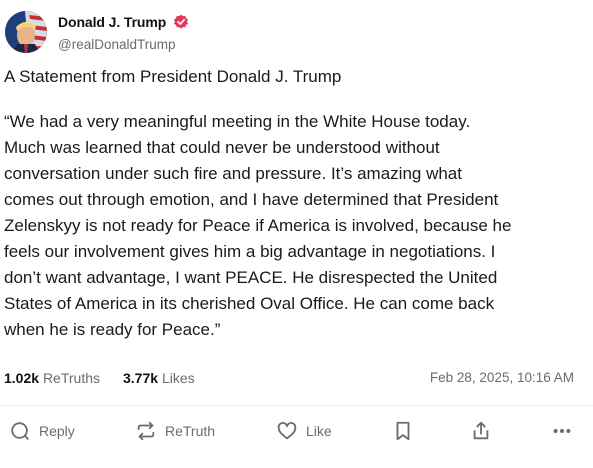 The image size is (593, 468). Describe the element at coordinates (296, 31) in the screenshot. I see `post-header: Donald J. Trump @realDonaldTrump` at that location.